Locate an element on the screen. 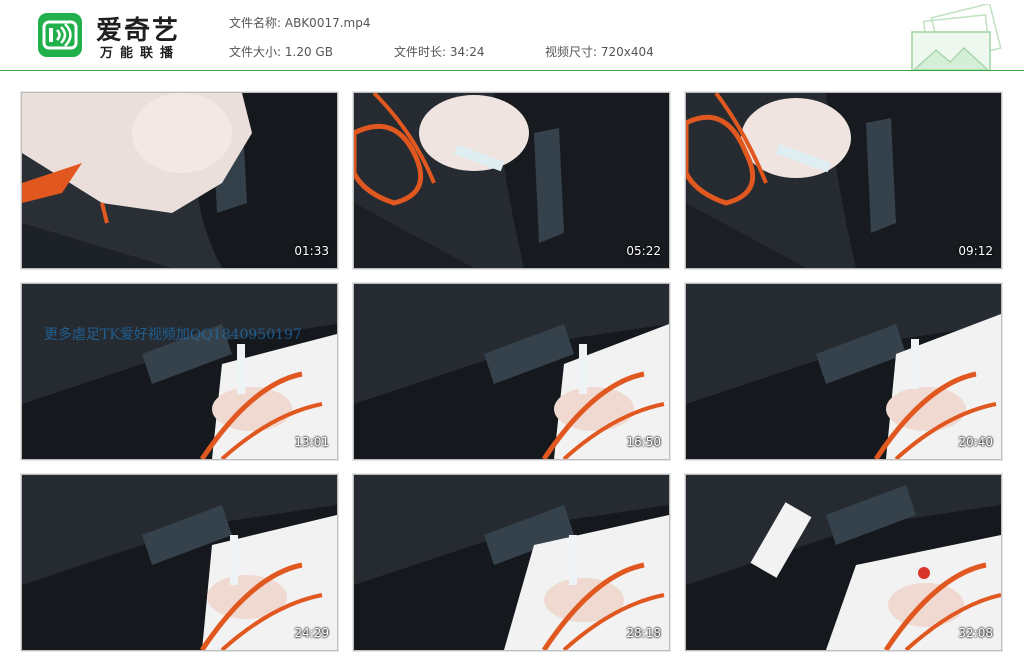 Image resolution: width=1024 pixels, height=672 pixels. video-thumbnail: 28:18 is located at coordinates (511, 562).